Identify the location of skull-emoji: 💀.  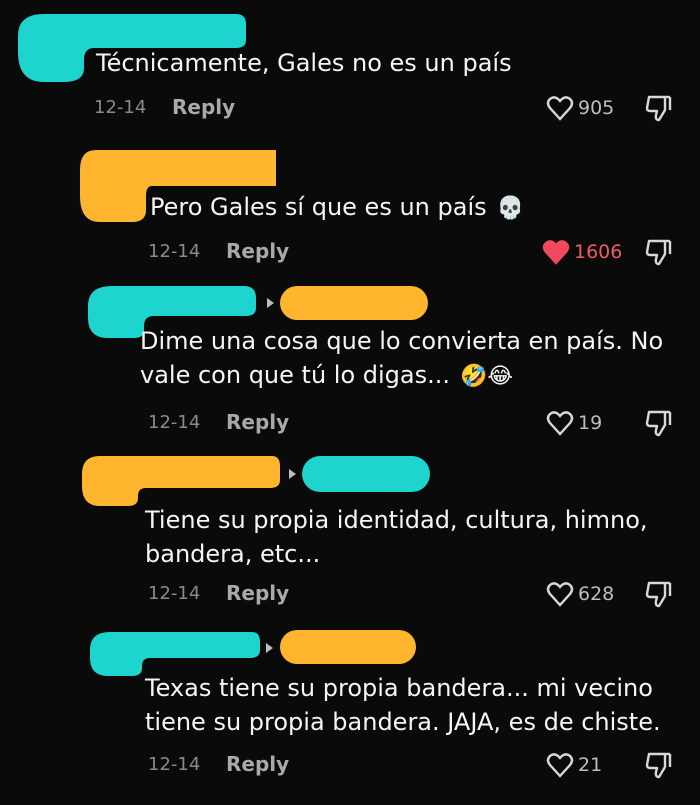
(510, 208).